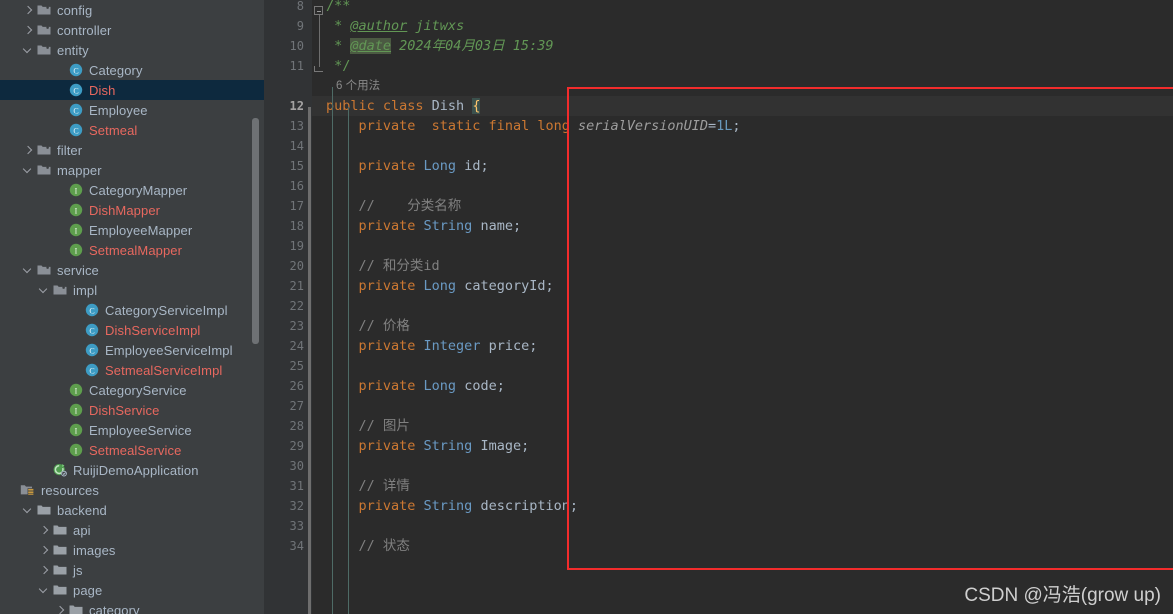 The width and height of the screenshot is (1173, 614). Describe the element at coordinates (44, 150) in the screenshot. I see `package-folder-icon` at that location.